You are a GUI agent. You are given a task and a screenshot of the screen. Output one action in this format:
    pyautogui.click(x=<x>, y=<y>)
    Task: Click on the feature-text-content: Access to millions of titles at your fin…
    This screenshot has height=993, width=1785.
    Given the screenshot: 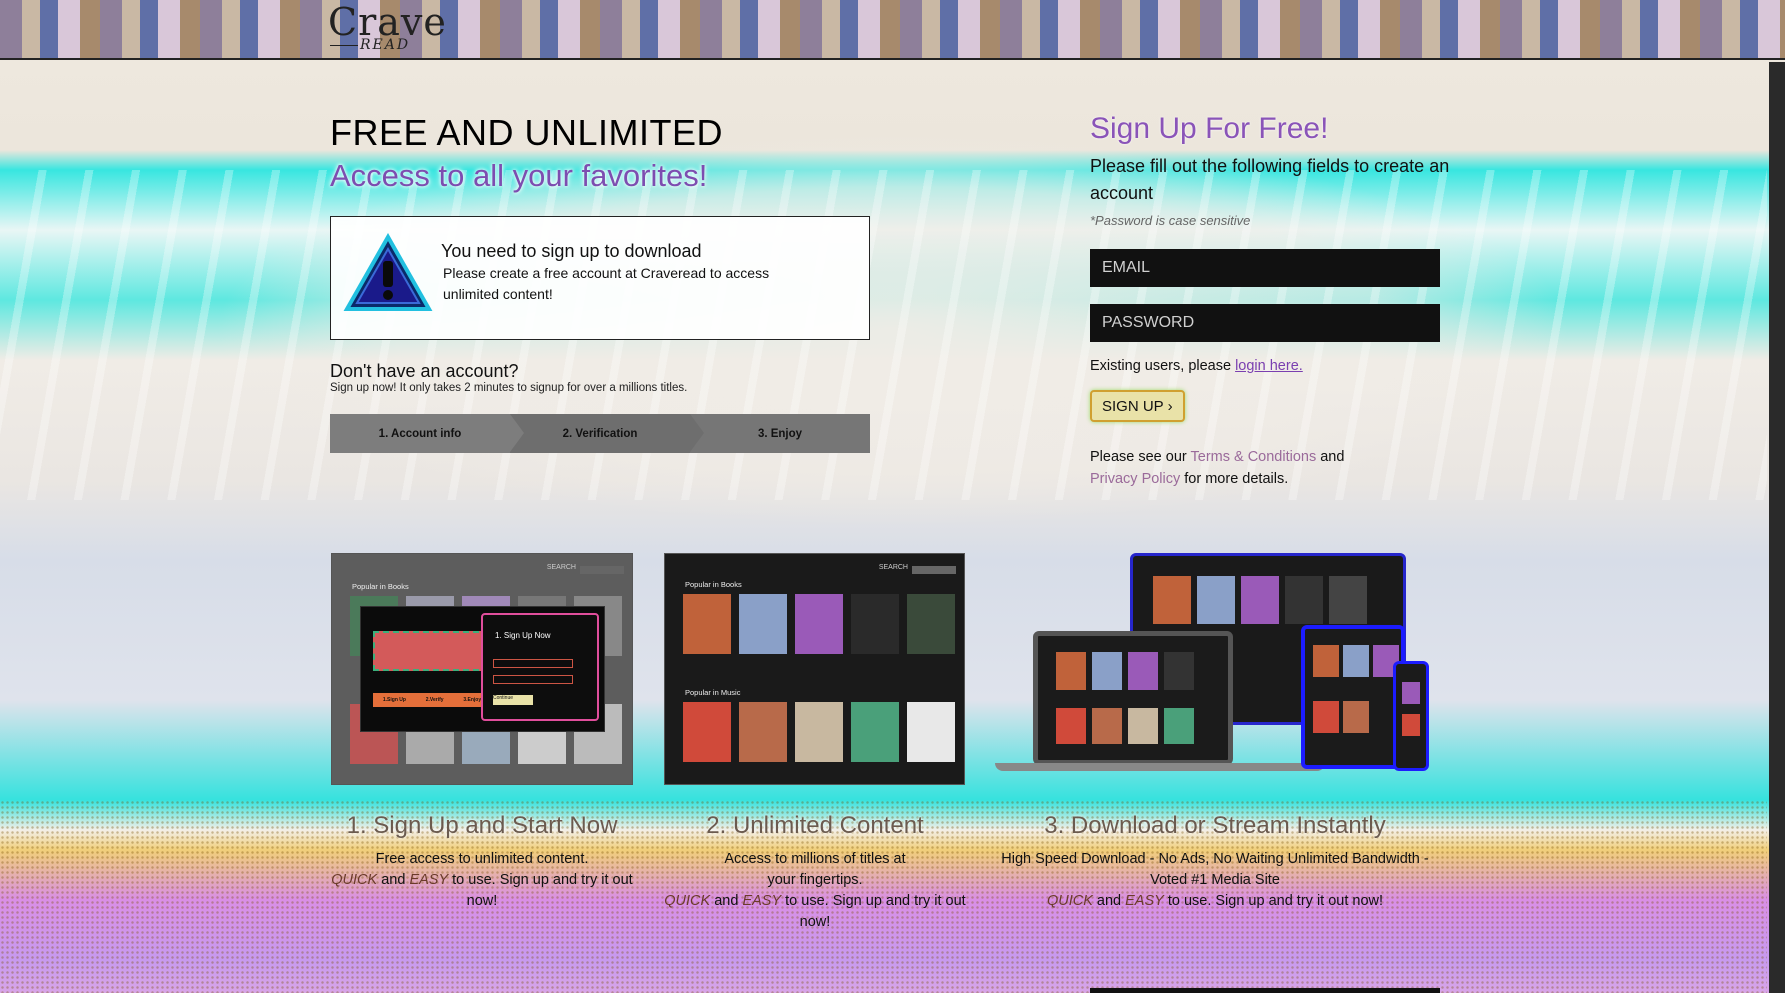 What is the action you would take?
    pyautogui.click(x=815, y=891)
    